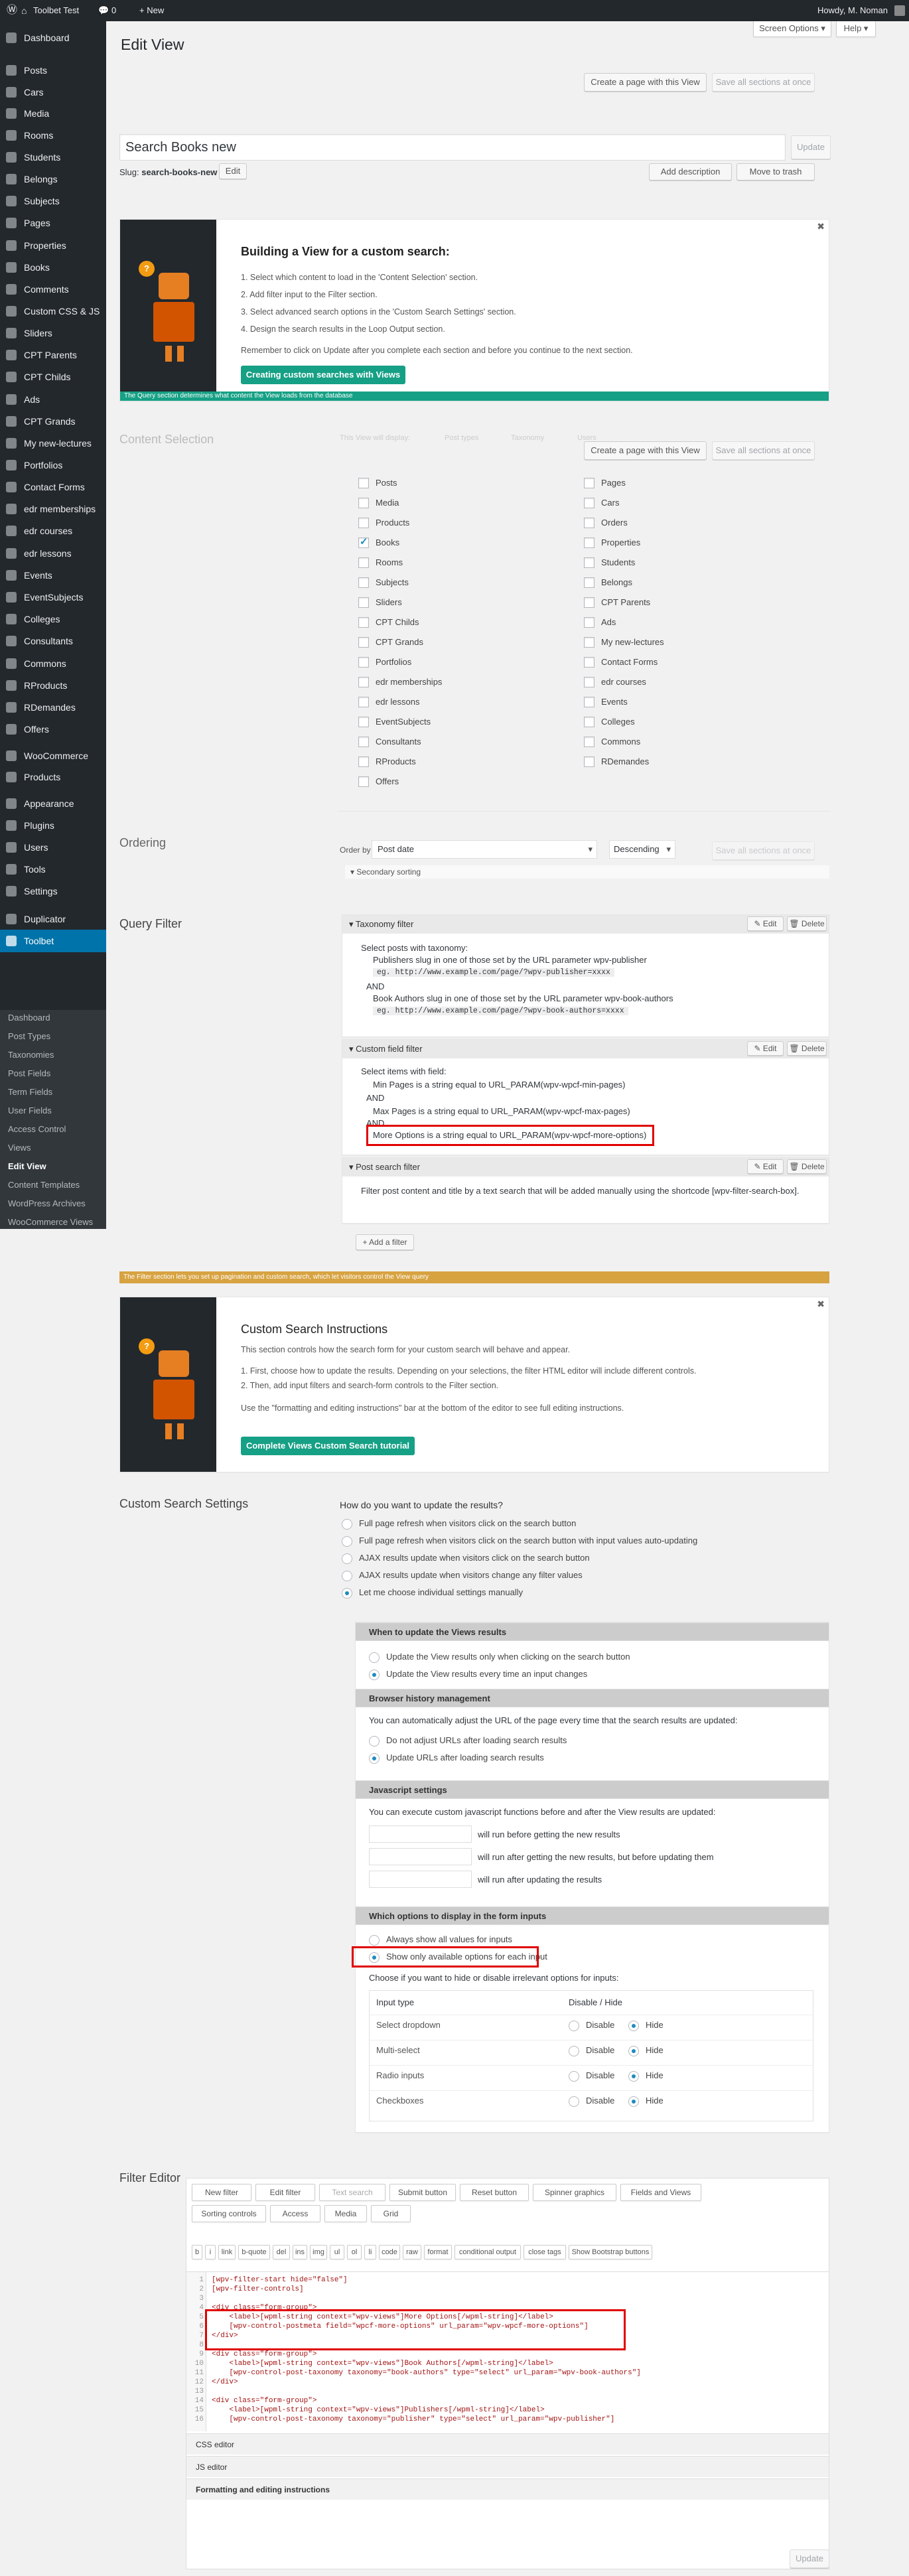 The width and height of the screenshot is (909, 2576). What do you see at coordinates (221, 2193) in the screenshot?
I see `new-filter-button: New filter` at bounding box center [221, 2193].